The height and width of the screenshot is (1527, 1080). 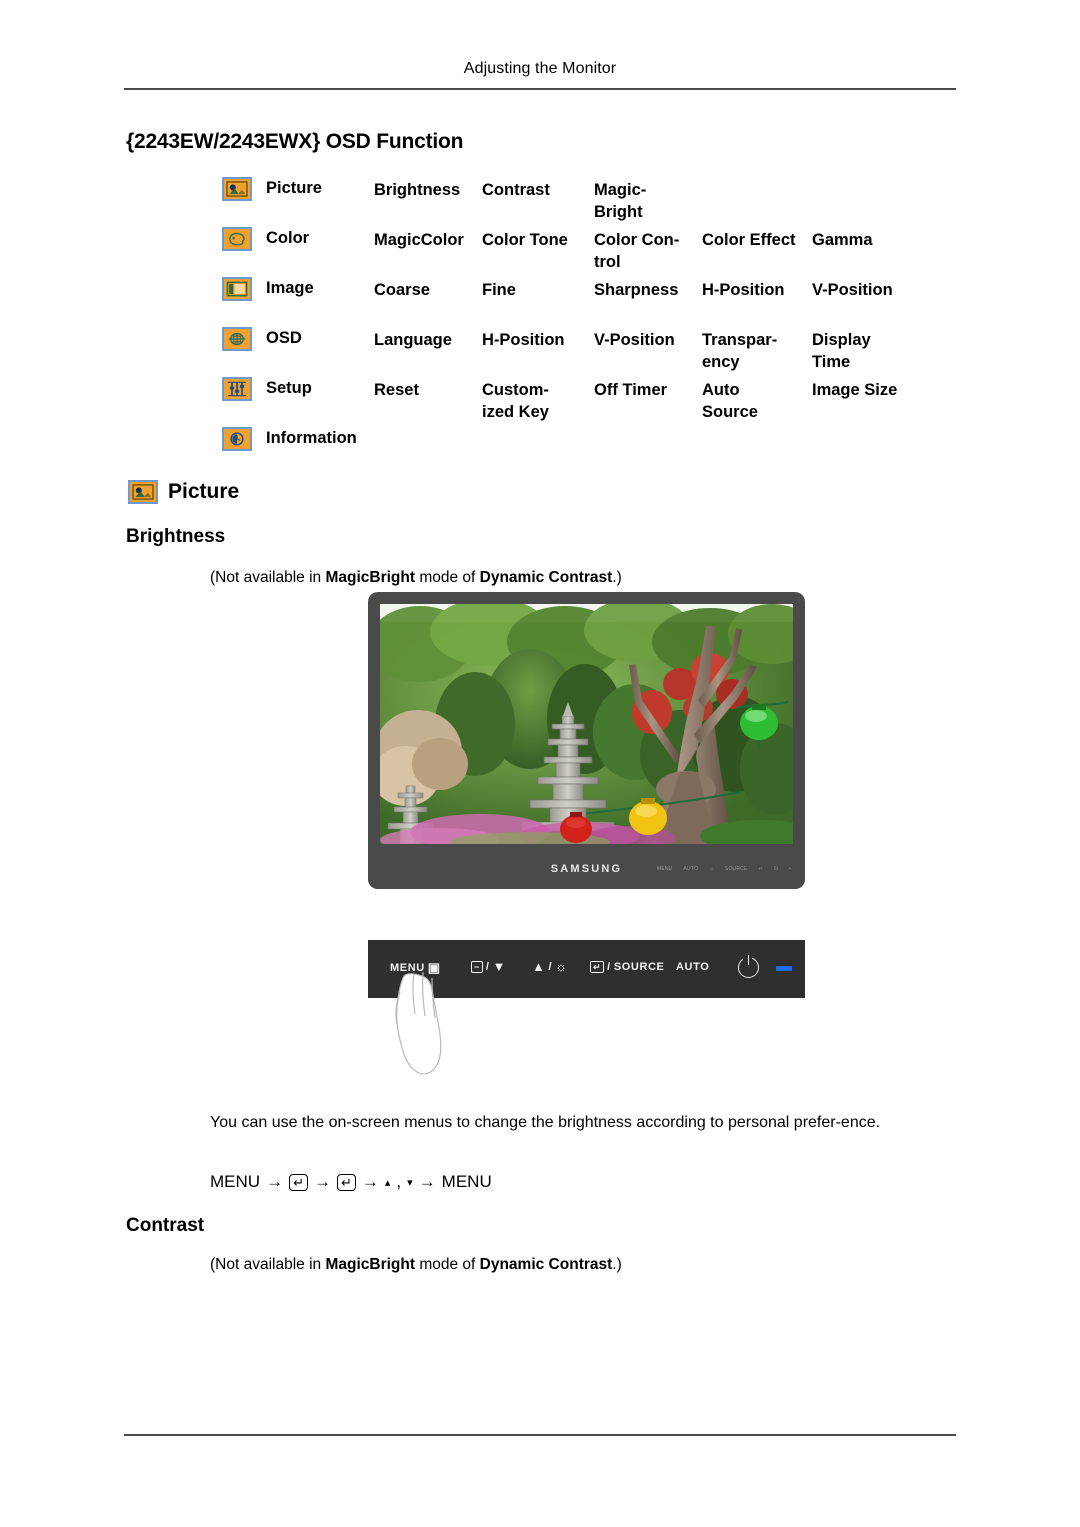 I want to click on image-icon, so click(x=237, y=289).